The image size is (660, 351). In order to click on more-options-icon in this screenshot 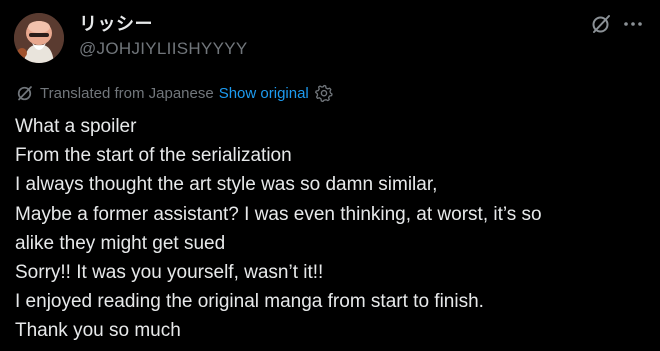, I will do `click(633, 24)`.